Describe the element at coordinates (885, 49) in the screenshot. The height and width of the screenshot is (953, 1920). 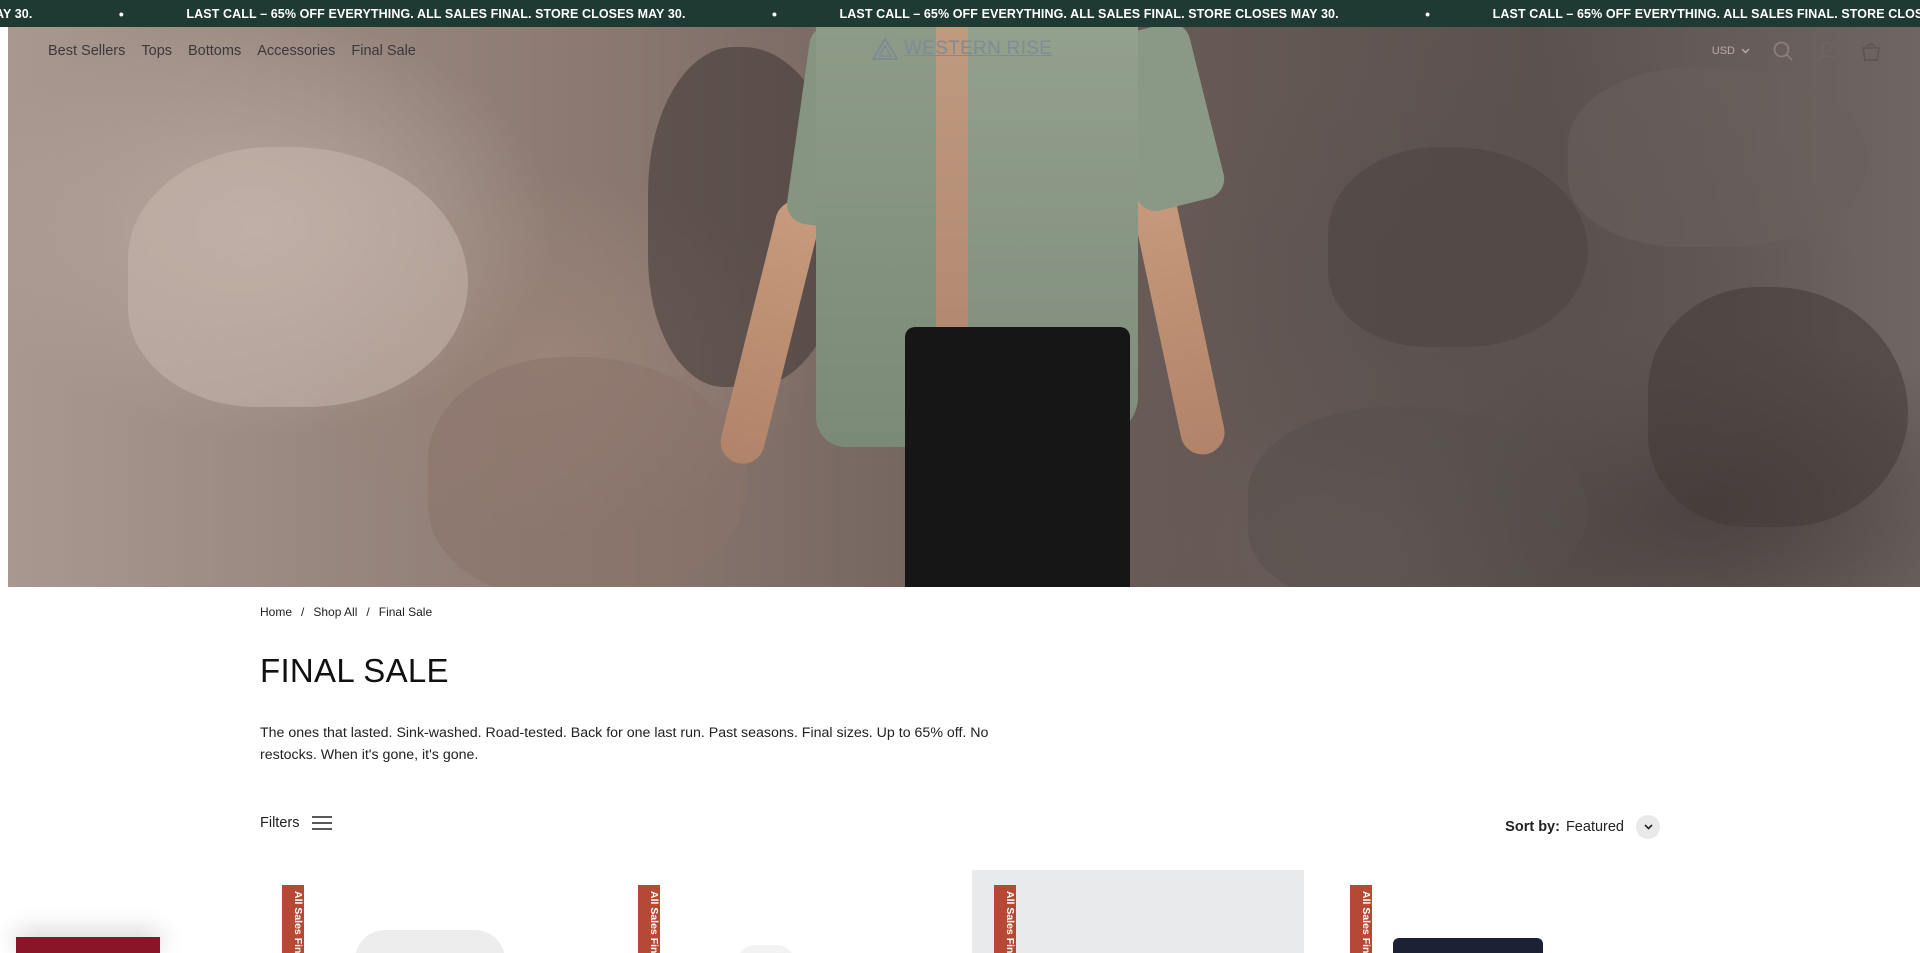
I see `logo-mark-icon` at that location.